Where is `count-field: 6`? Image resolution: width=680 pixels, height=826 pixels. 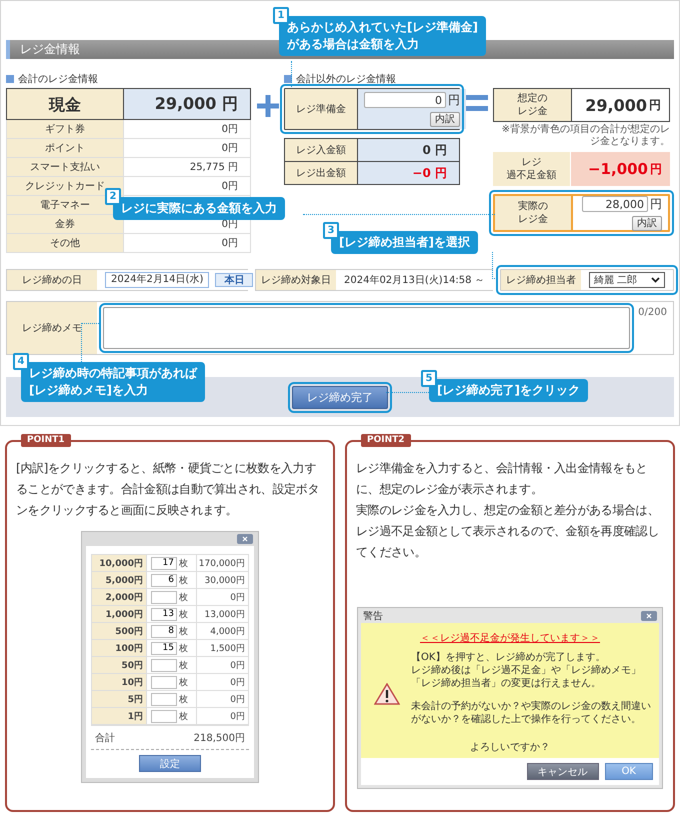
count-field: 6 is located at coordinates (164, 580).